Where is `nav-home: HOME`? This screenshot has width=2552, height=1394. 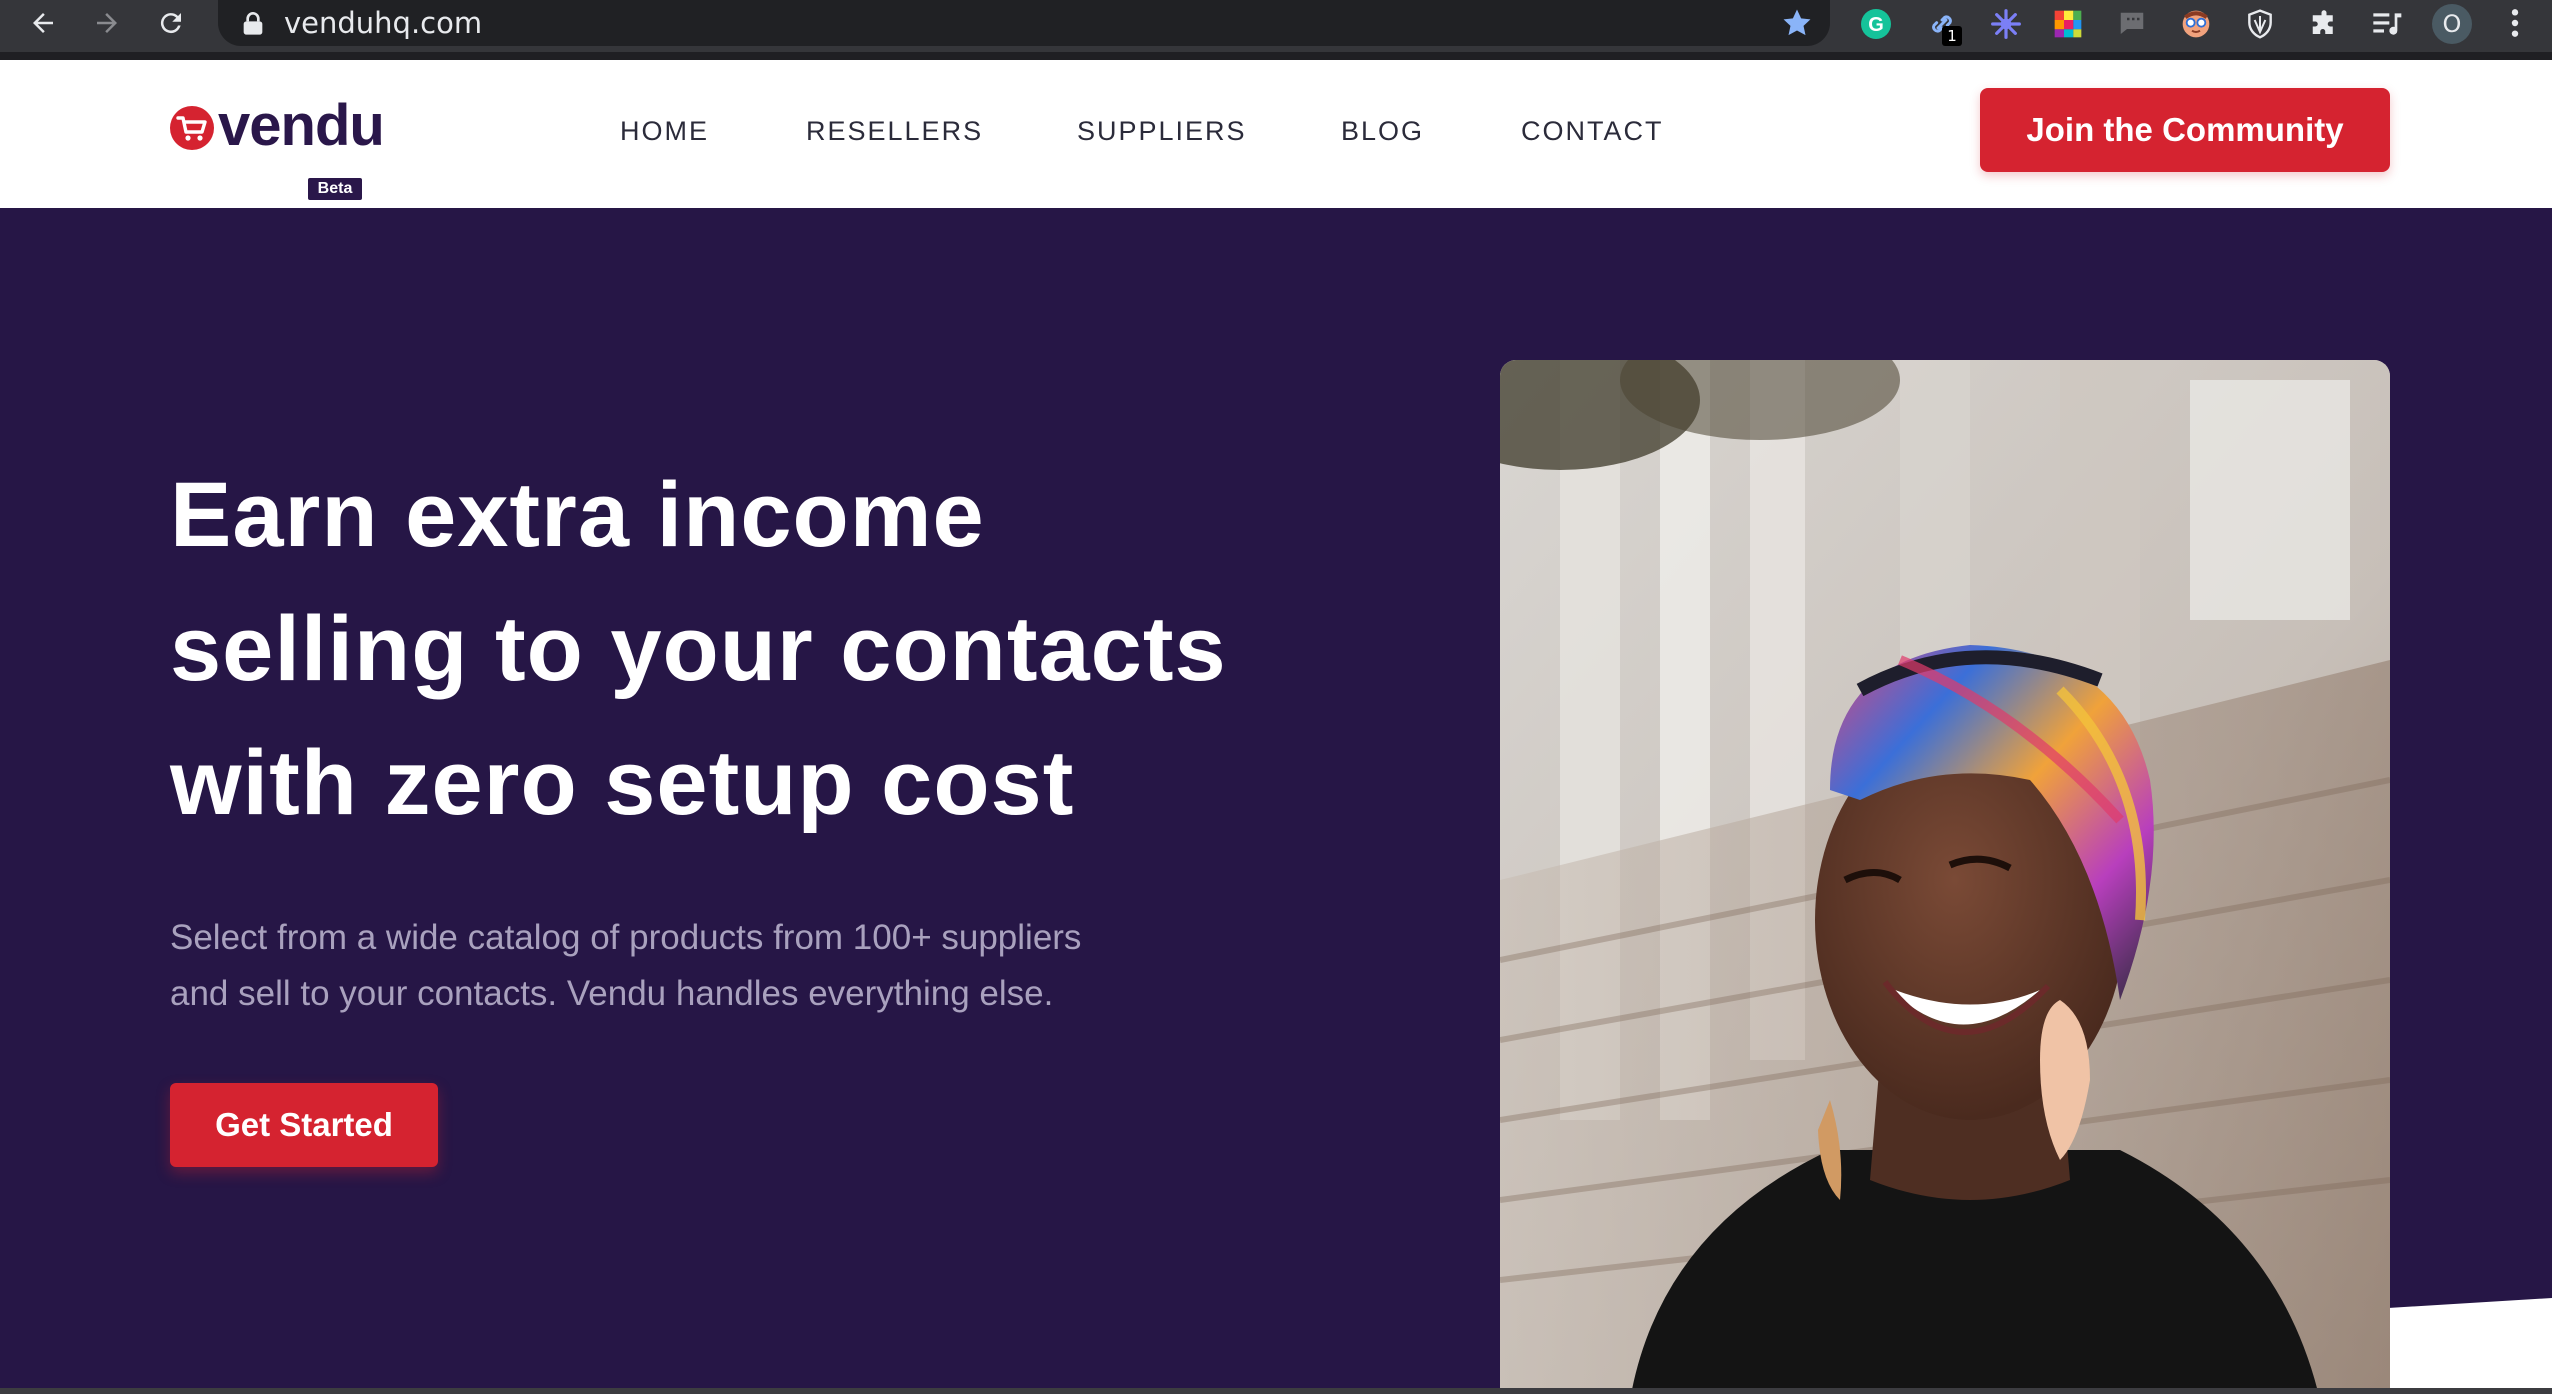 nav-home: HOME is located at coordinates (664, 131).